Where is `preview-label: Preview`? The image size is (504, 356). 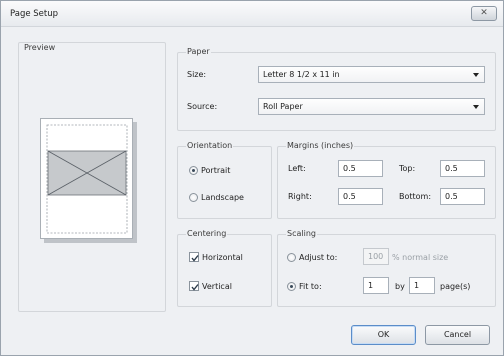
preview-label: Preview is located at coordinates (40, 47).